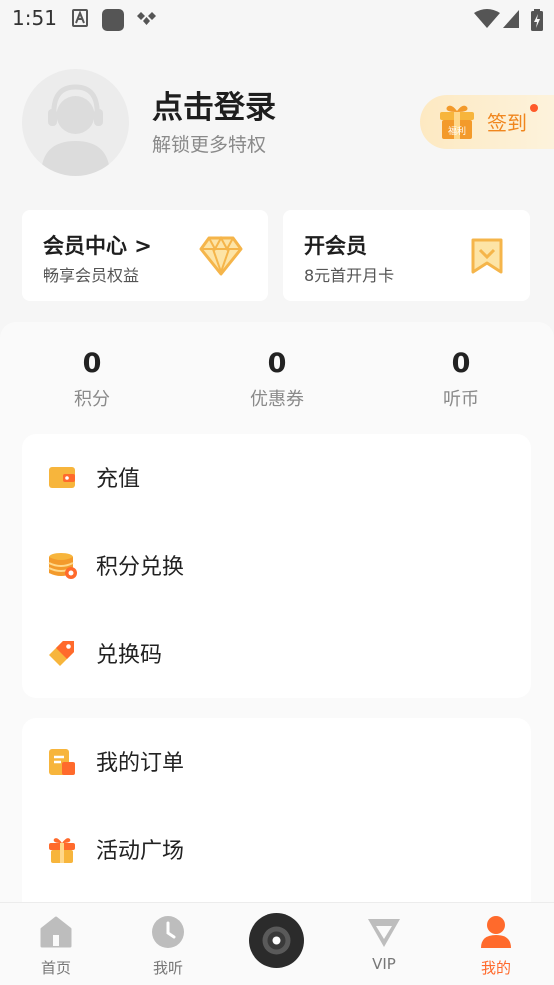 This screenshot has height=985, width=554. What do you see at coordinates (92, 363) in the screenshot?
I see `points-value: 0` at bounding box center [92, 363].